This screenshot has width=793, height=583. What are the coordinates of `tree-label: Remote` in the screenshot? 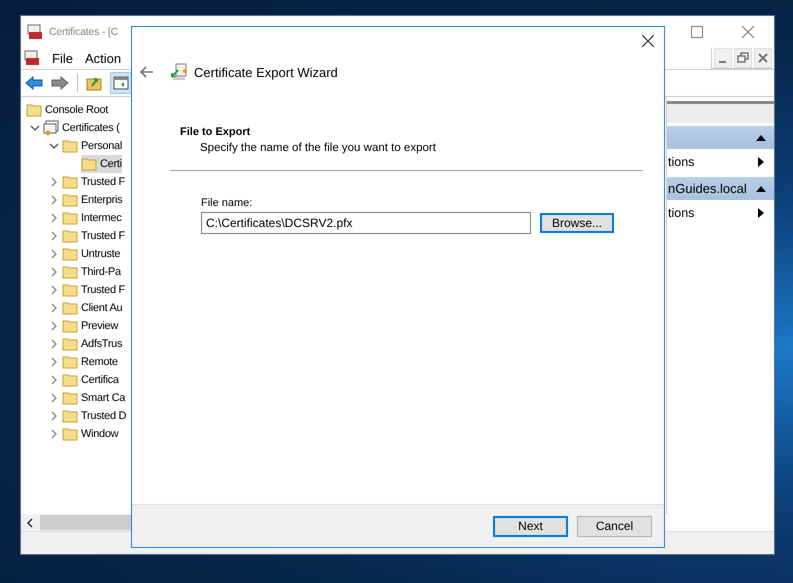 It's located at (99, 362).